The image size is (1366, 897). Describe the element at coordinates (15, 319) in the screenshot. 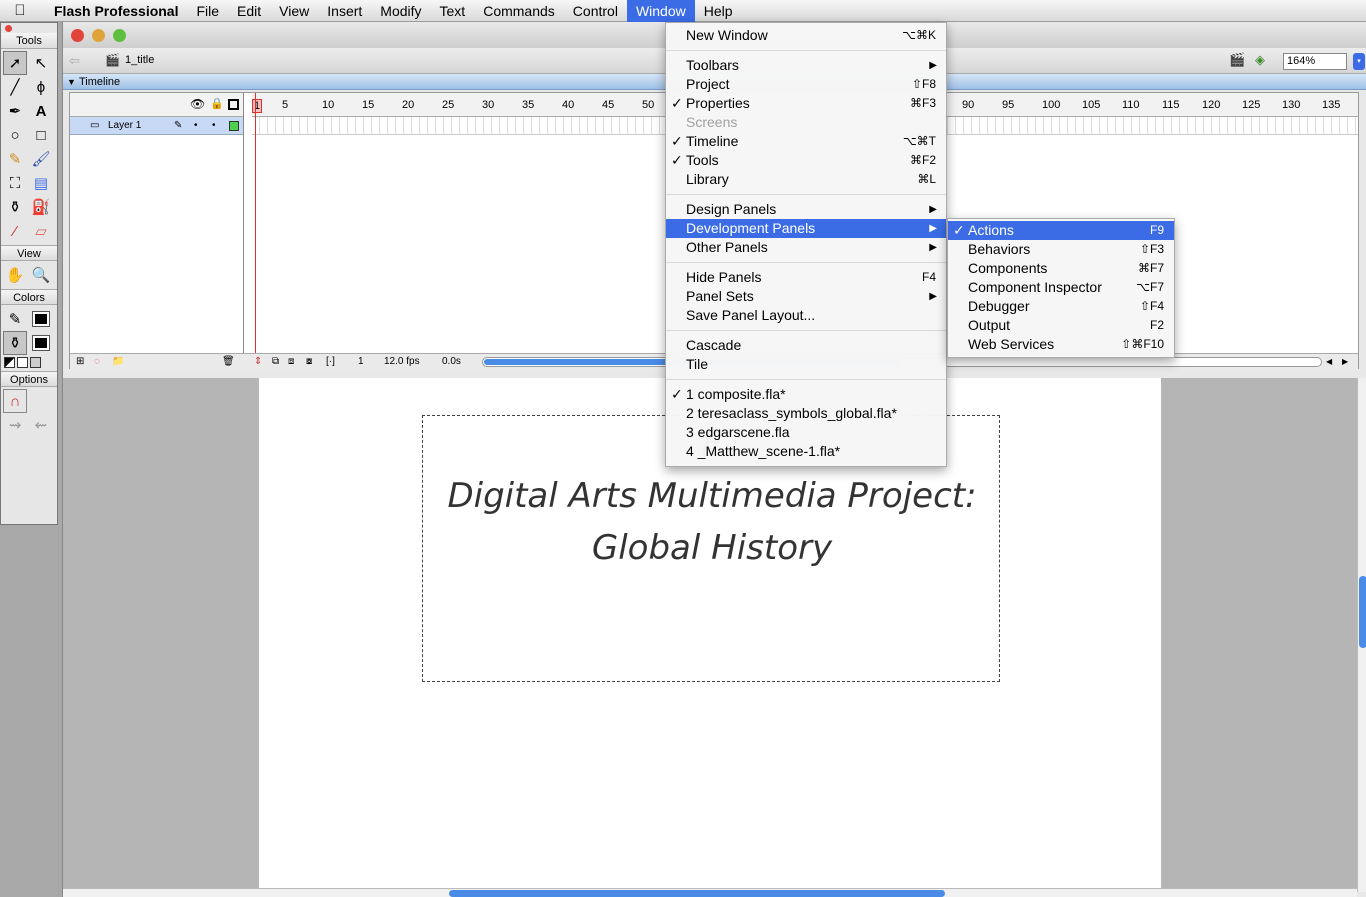

I see `stroke-color-icon: ✎` at that location.